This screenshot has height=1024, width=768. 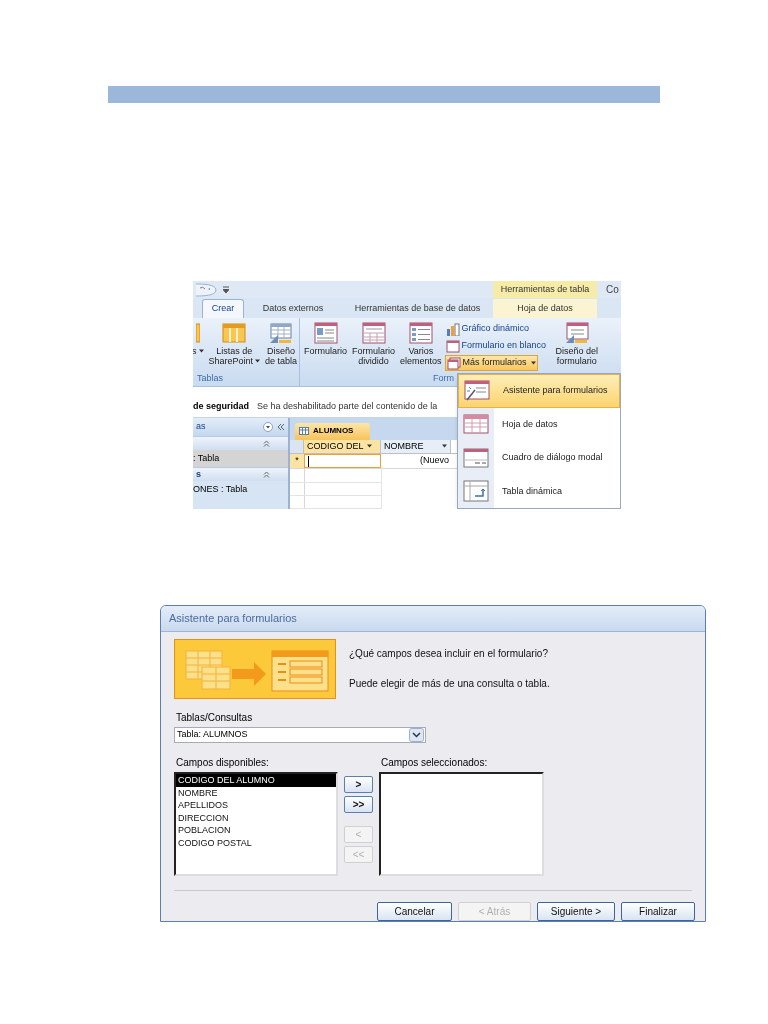 What do you see at coordinates (256, 780) in the screenshot?
I see `list-item: CODIGO DEL ALUMNO` at bounding box center [256, 780].